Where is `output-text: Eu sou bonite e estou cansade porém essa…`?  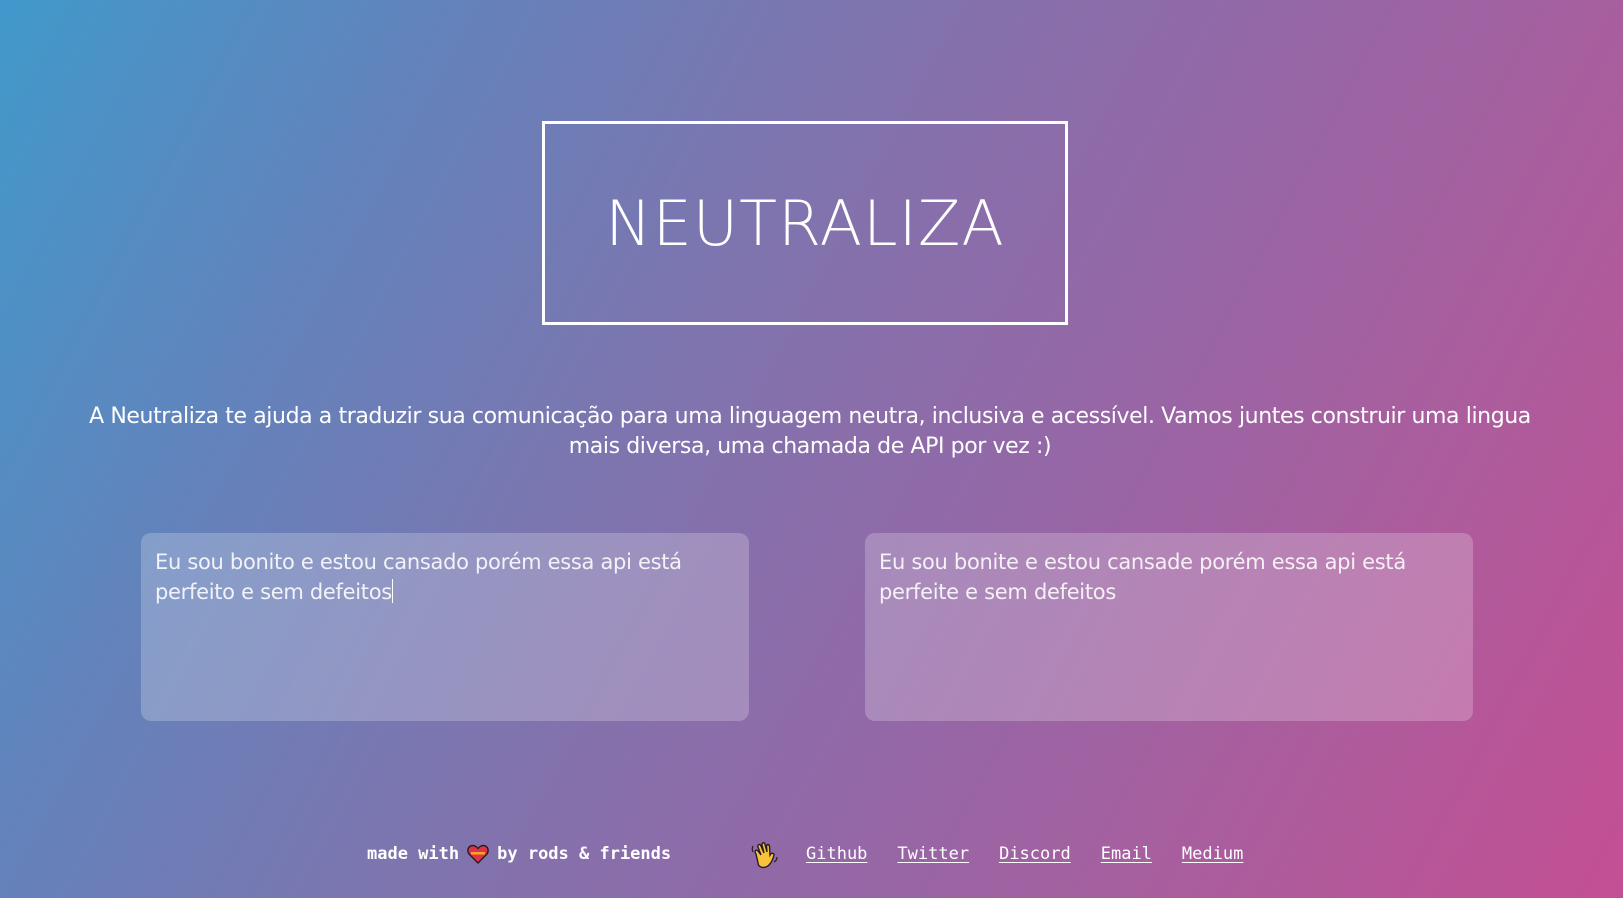
output-text: Eu sou bonite e estou cansade porém essa… is located at coordinates (1146, 577).